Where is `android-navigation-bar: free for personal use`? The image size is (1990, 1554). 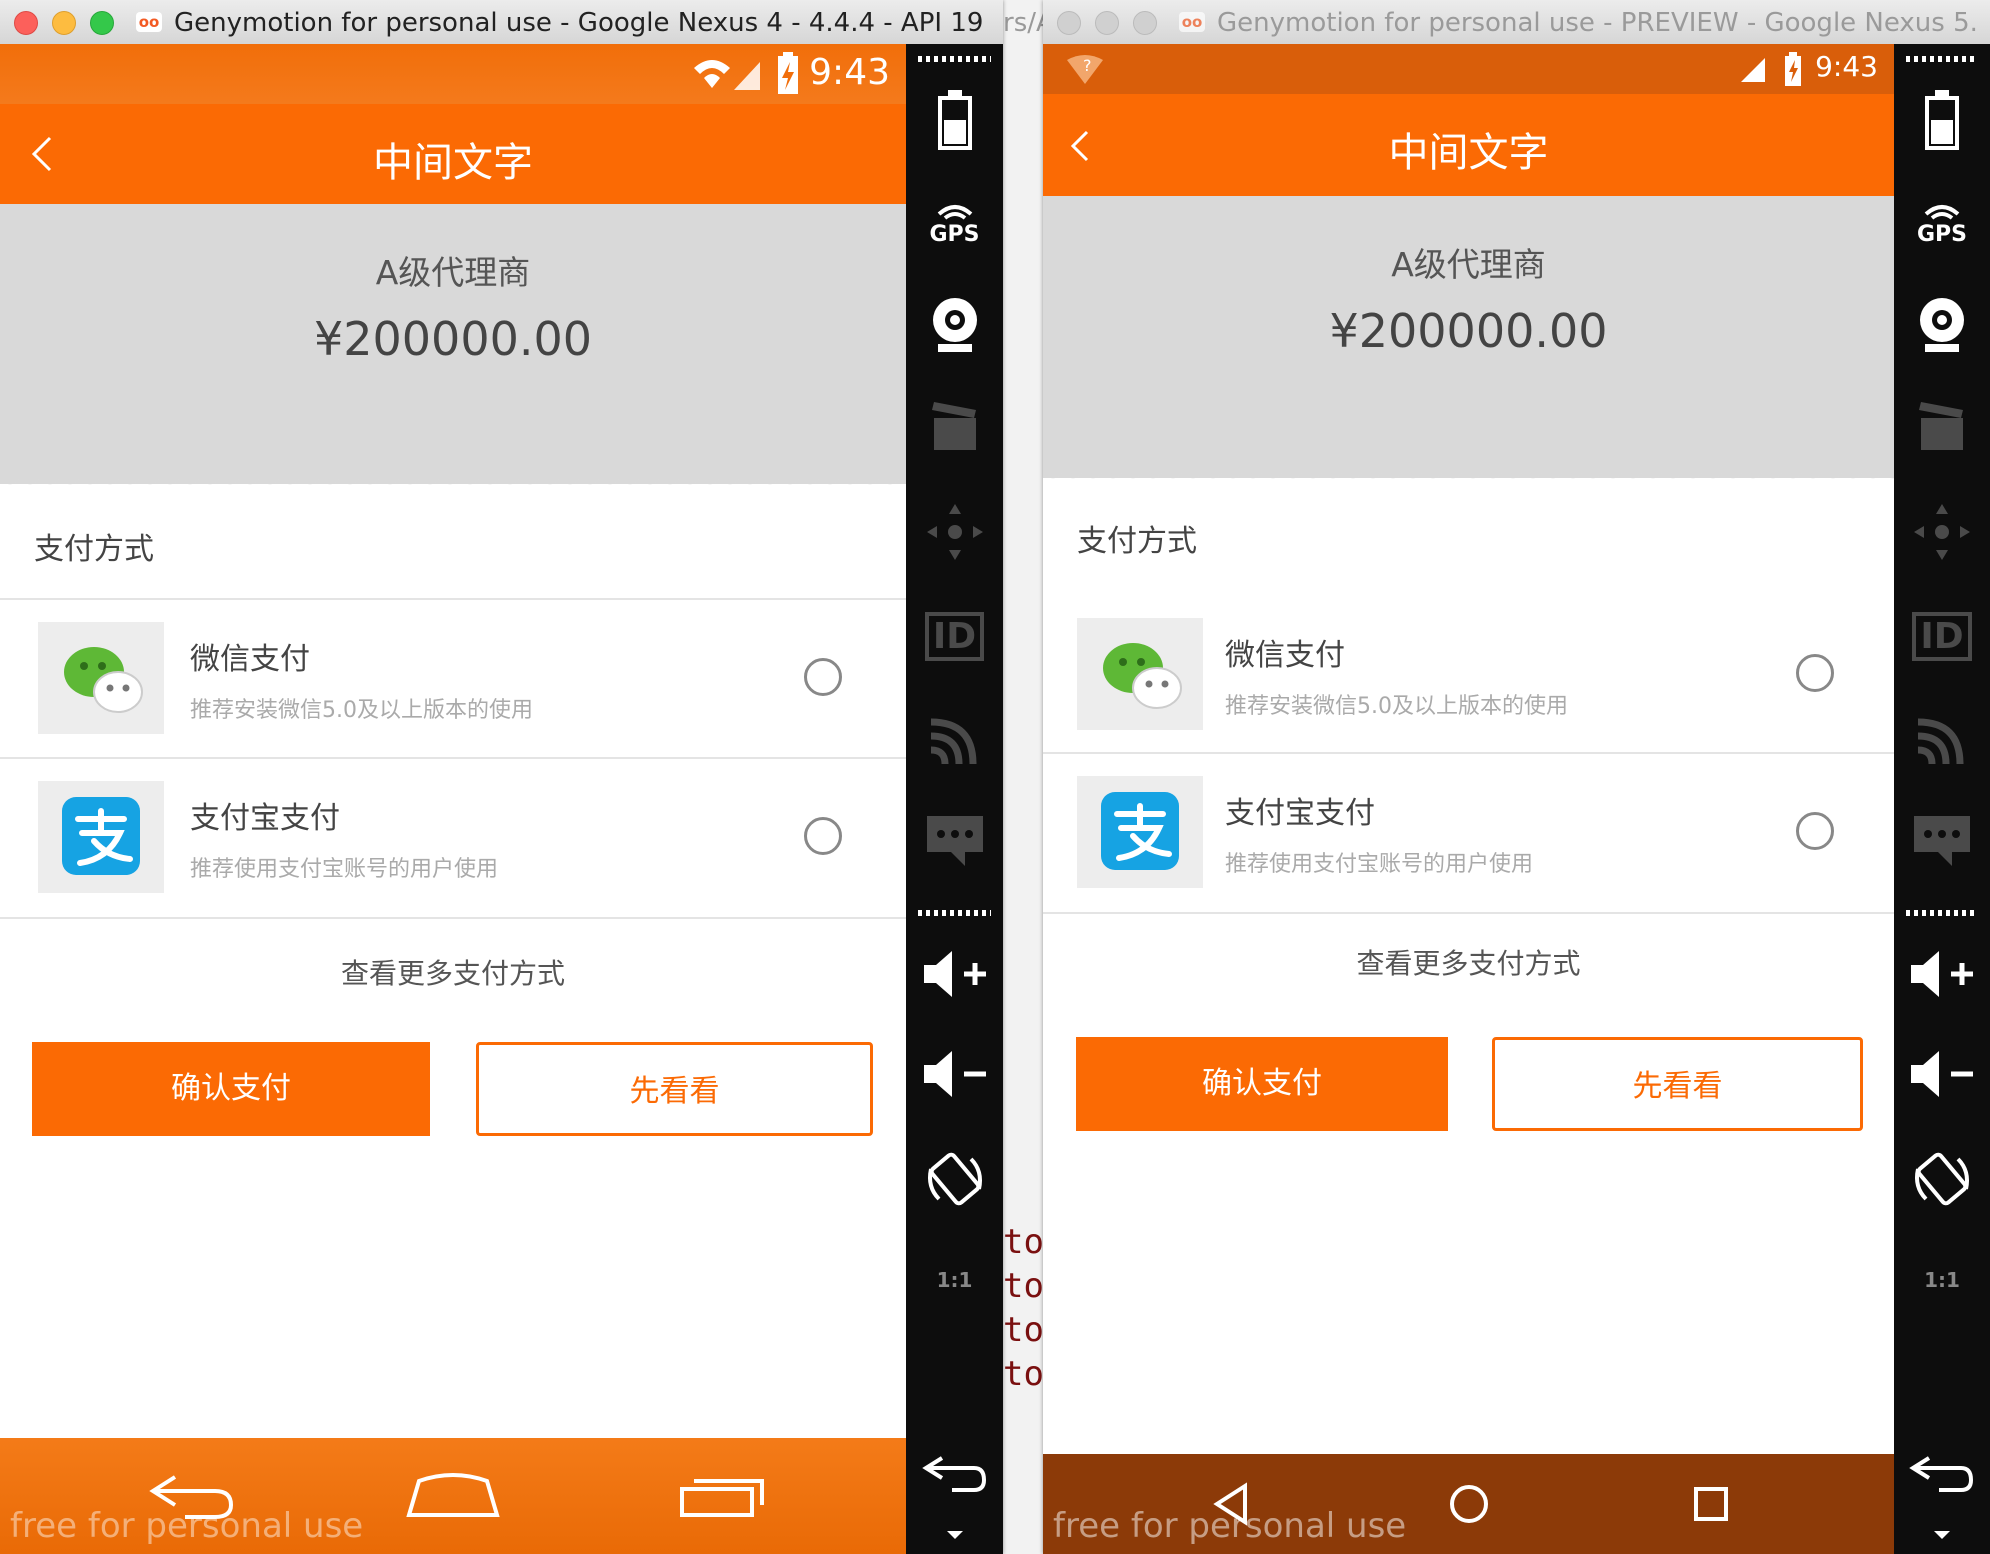
android-navigation-bar: free for personal use is located at coordinates (453, 1496).